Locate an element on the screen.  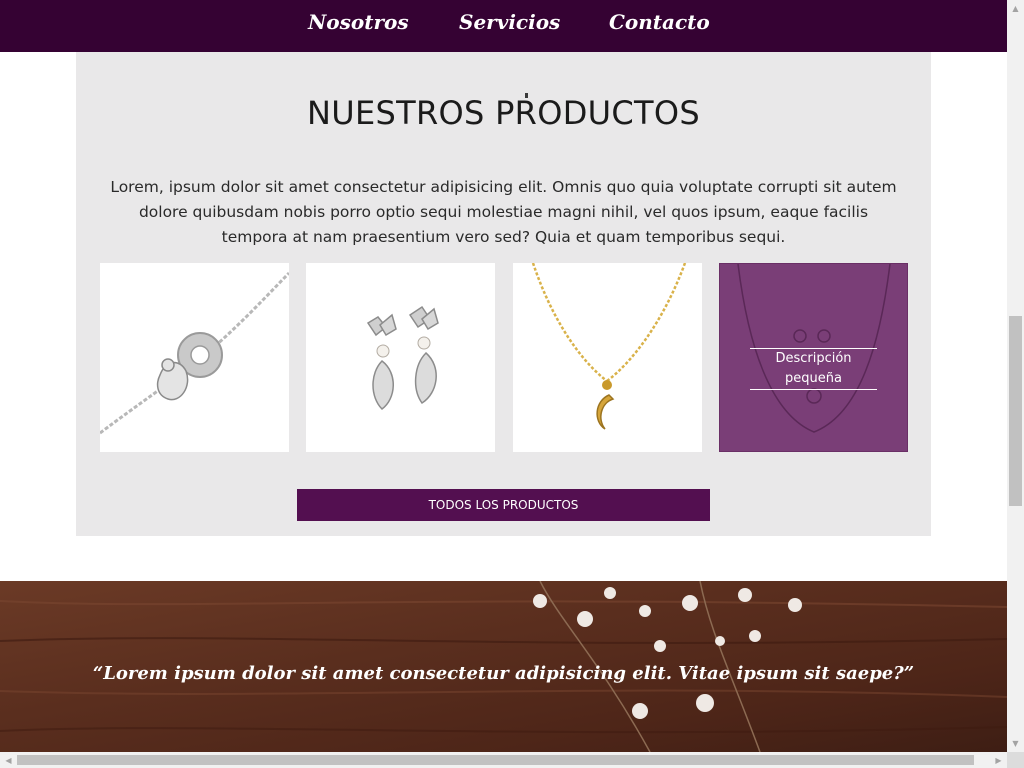
product-card-necklace: Descripción pequeña is located at coordinates (813, 357).